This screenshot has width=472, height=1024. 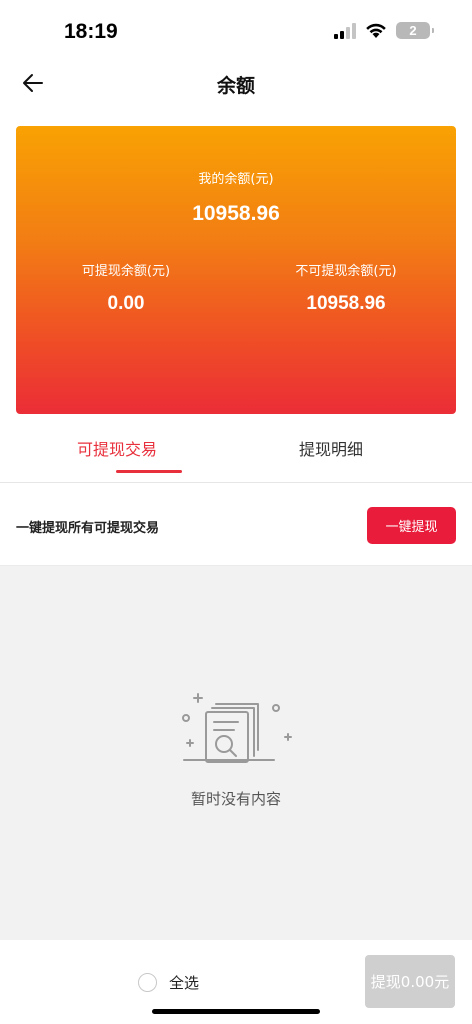 What do you see at coordinates (147, 982) in the screenshot?
I see `select-all-checkbox` at bounding box center [147, 982].